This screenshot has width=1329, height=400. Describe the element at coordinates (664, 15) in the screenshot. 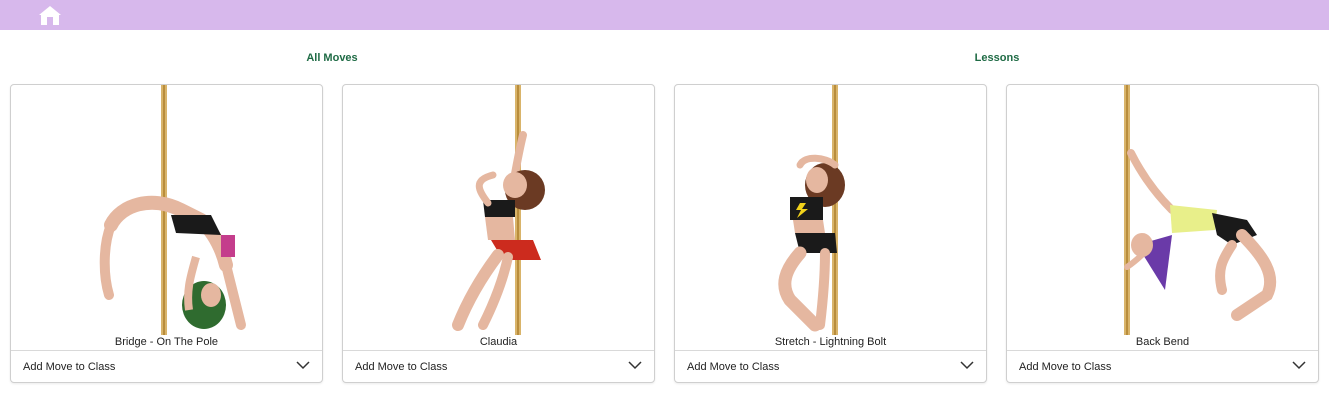

I see `top-bar` at that location.